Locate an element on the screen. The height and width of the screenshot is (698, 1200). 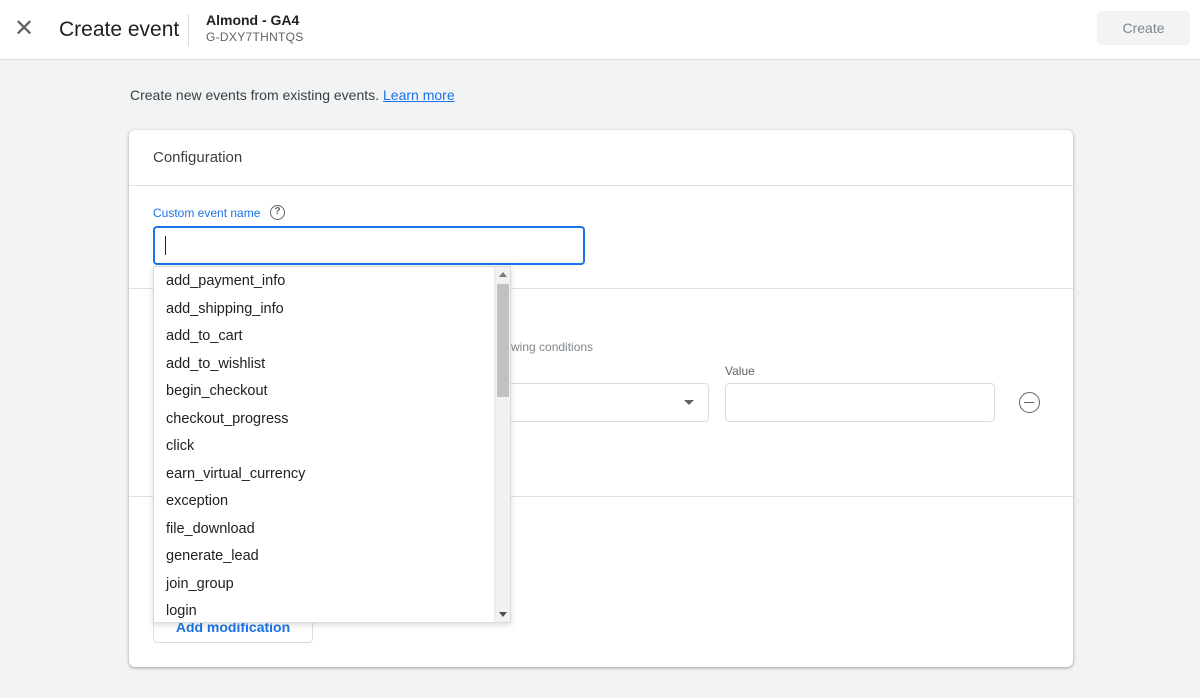
scroll-up-icon is located at coordinates (503, 274).